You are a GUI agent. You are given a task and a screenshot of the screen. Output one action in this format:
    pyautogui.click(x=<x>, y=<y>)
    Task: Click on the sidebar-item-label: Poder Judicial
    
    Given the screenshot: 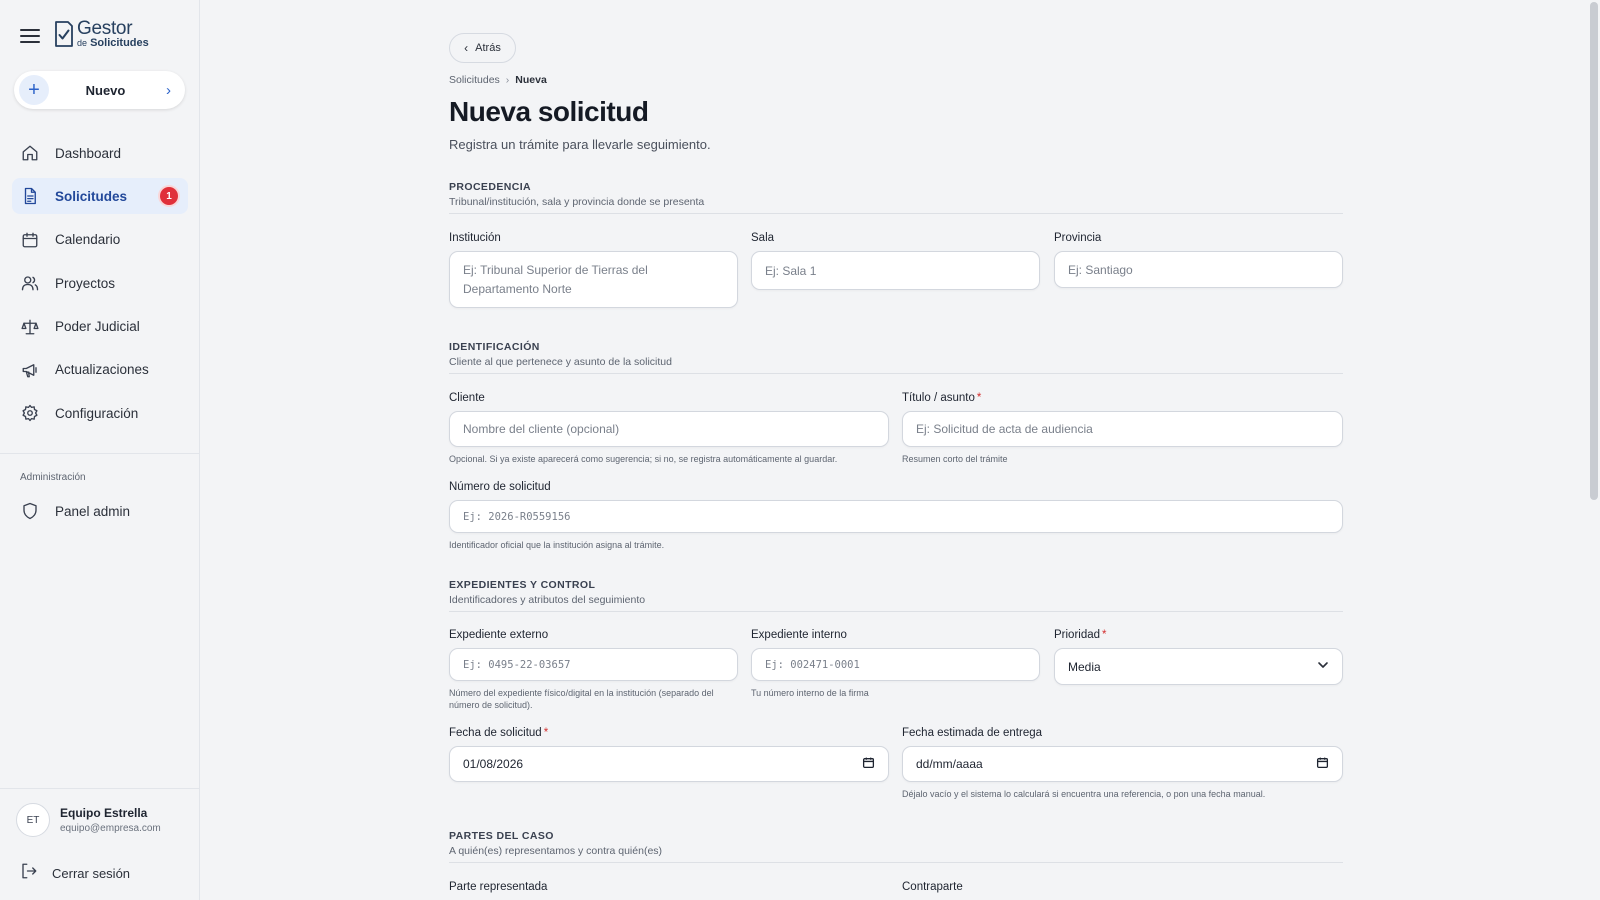 What is the action you would take?
    pyautogui.click(x=97, y=327)
    